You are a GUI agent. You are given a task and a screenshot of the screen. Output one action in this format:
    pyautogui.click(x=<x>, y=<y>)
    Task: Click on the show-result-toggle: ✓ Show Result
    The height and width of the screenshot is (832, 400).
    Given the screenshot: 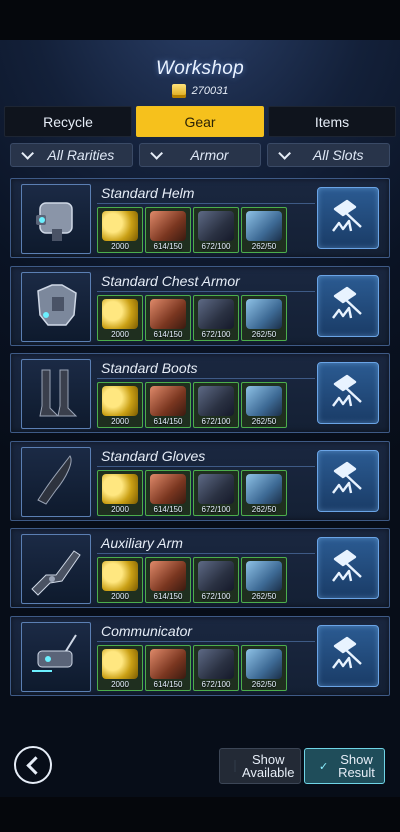 What is the action you would take?
    pyautogui.click(x=344, y=766)
    